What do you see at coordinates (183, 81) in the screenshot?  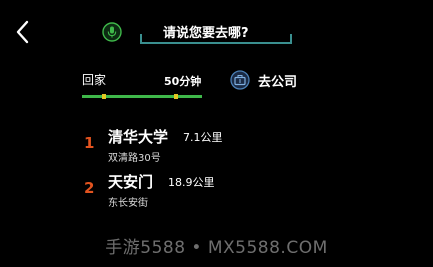 I see `home-duration: 50分钟` at bounding box center [183, 81].